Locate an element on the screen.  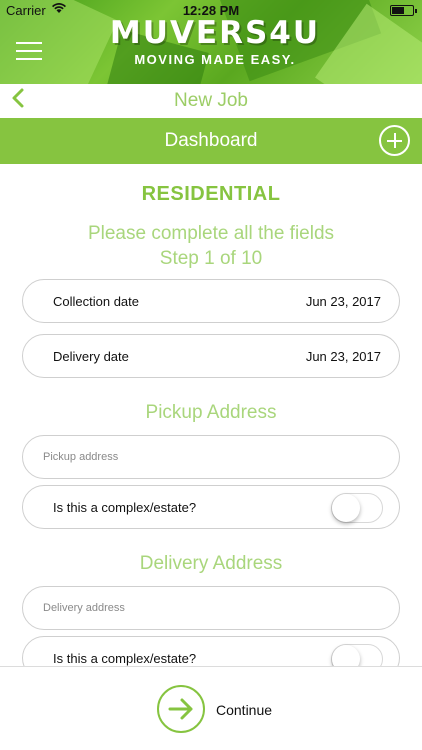
collection-date-field: Collection date Jun 23, 2017 is located at coordinates (211, 301).